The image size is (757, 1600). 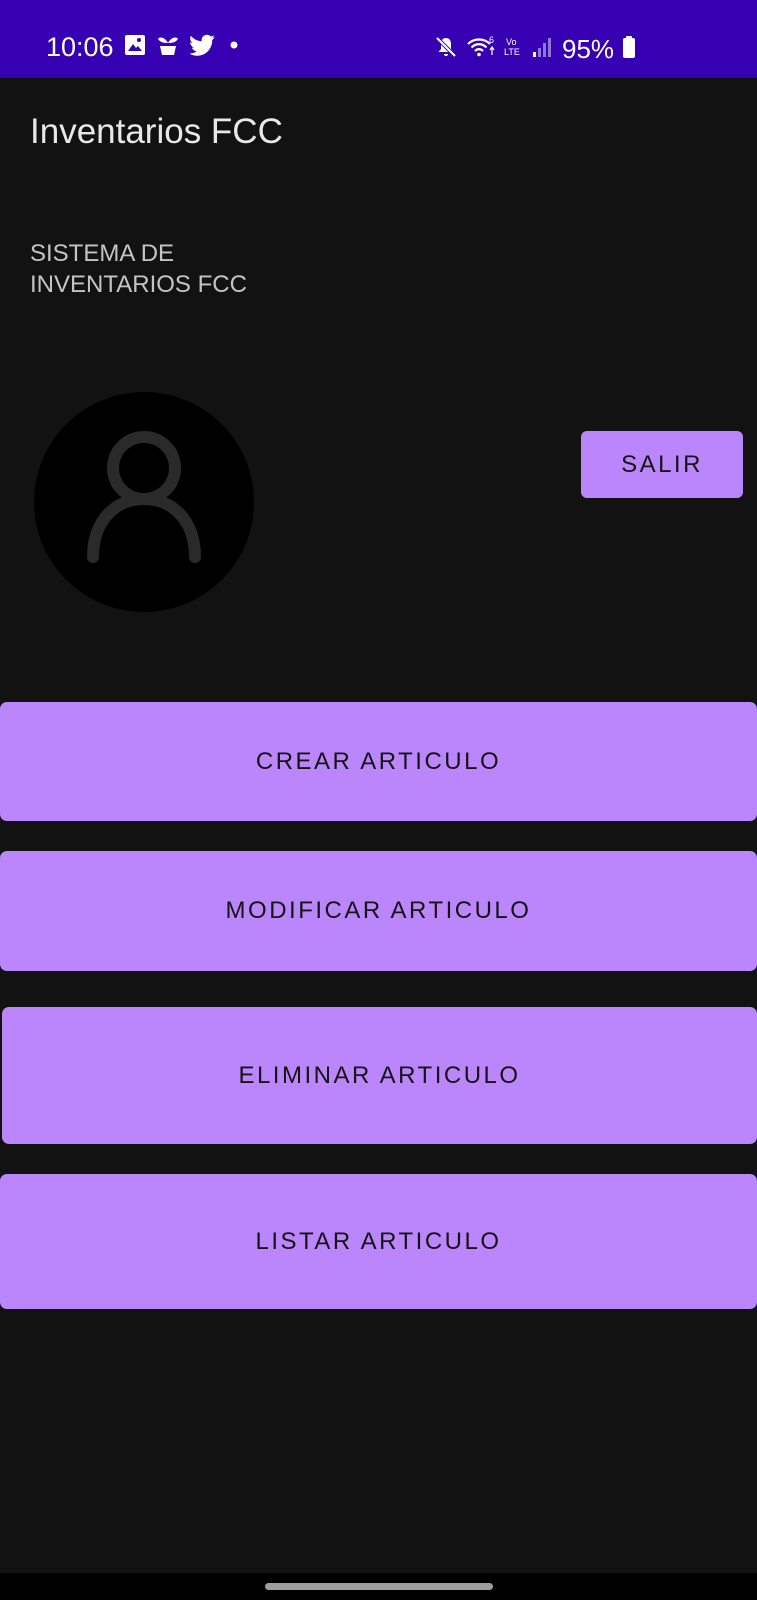 I want to click on crear-articulo-button: CREAR ARTICULO, so click(x=378, y=761).